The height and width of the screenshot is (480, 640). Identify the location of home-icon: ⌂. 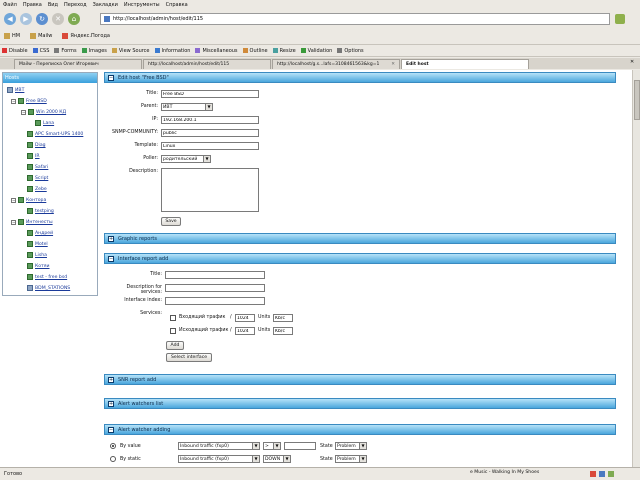
(74, 19).